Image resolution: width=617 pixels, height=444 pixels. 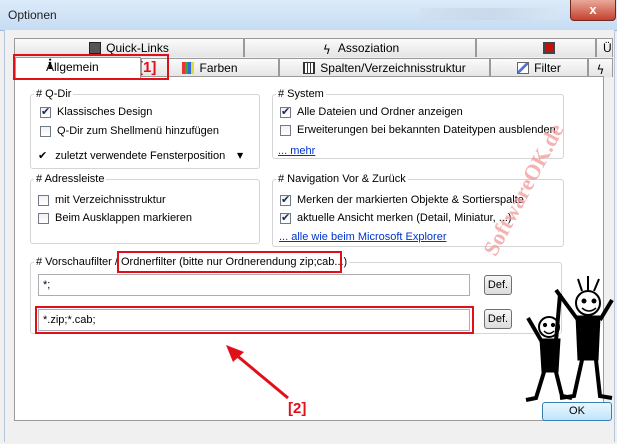 I want to click on celebrating-people-icon, so click(x=569, y=339).